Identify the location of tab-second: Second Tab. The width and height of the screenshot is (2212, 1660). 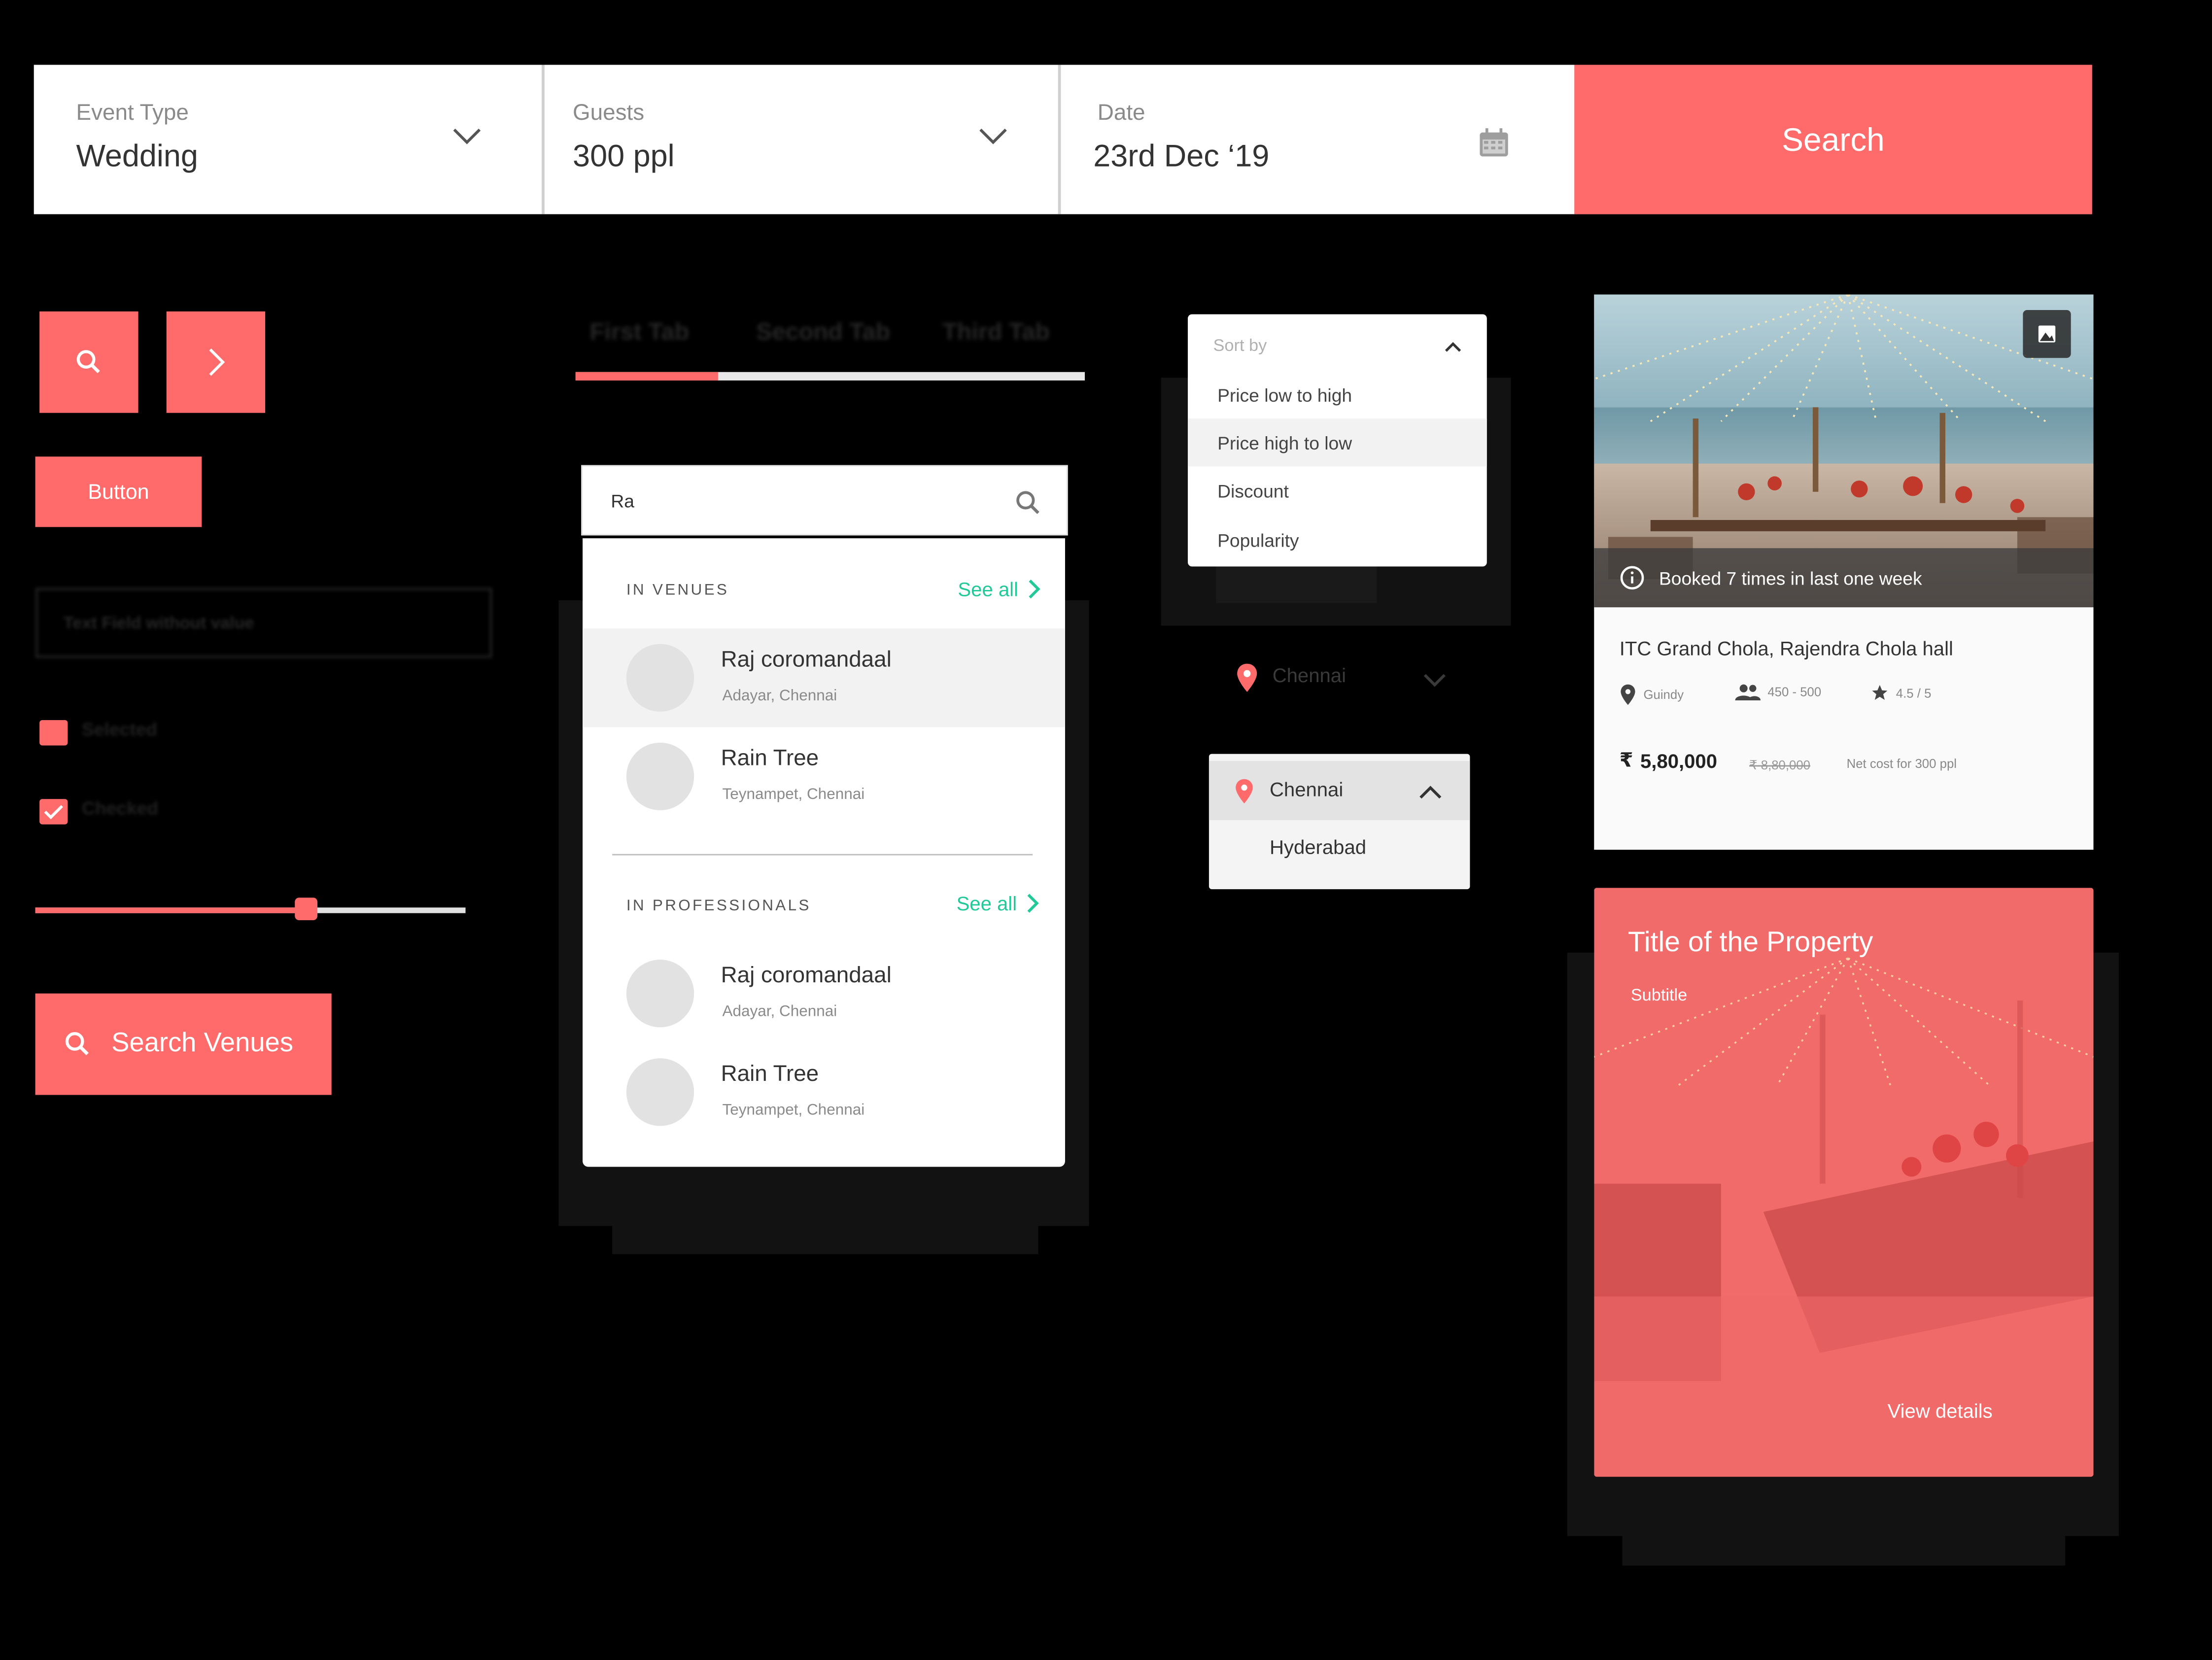
(823, 332).